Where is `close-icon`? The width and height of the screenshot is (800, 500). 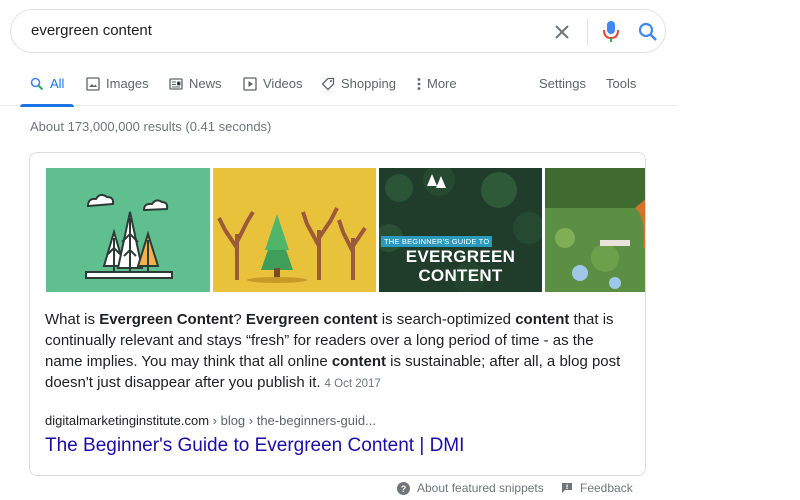
close-icon is located at coordinates (562, 32).